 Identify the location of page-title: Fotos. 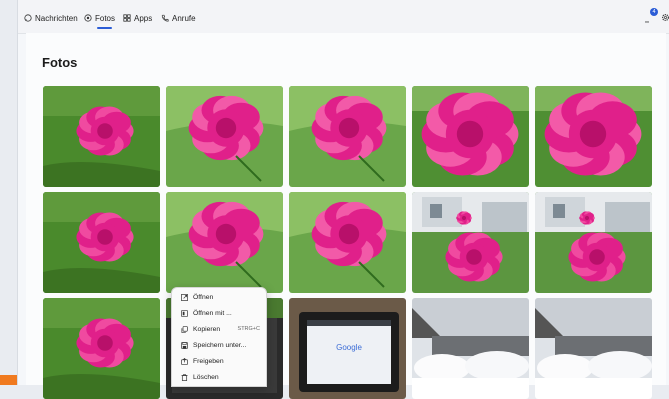
(60, 62).